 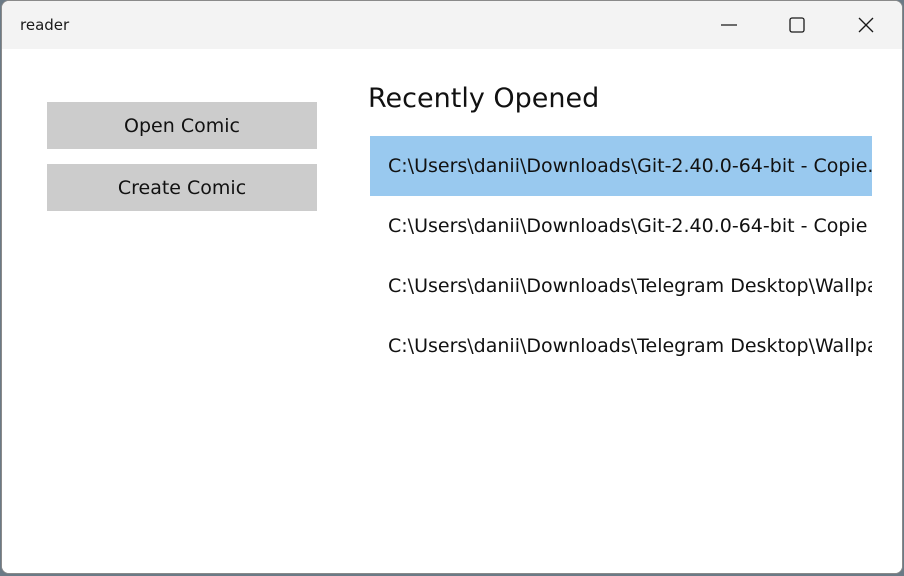 I want to click on close-button, so click(x=866, y=25).